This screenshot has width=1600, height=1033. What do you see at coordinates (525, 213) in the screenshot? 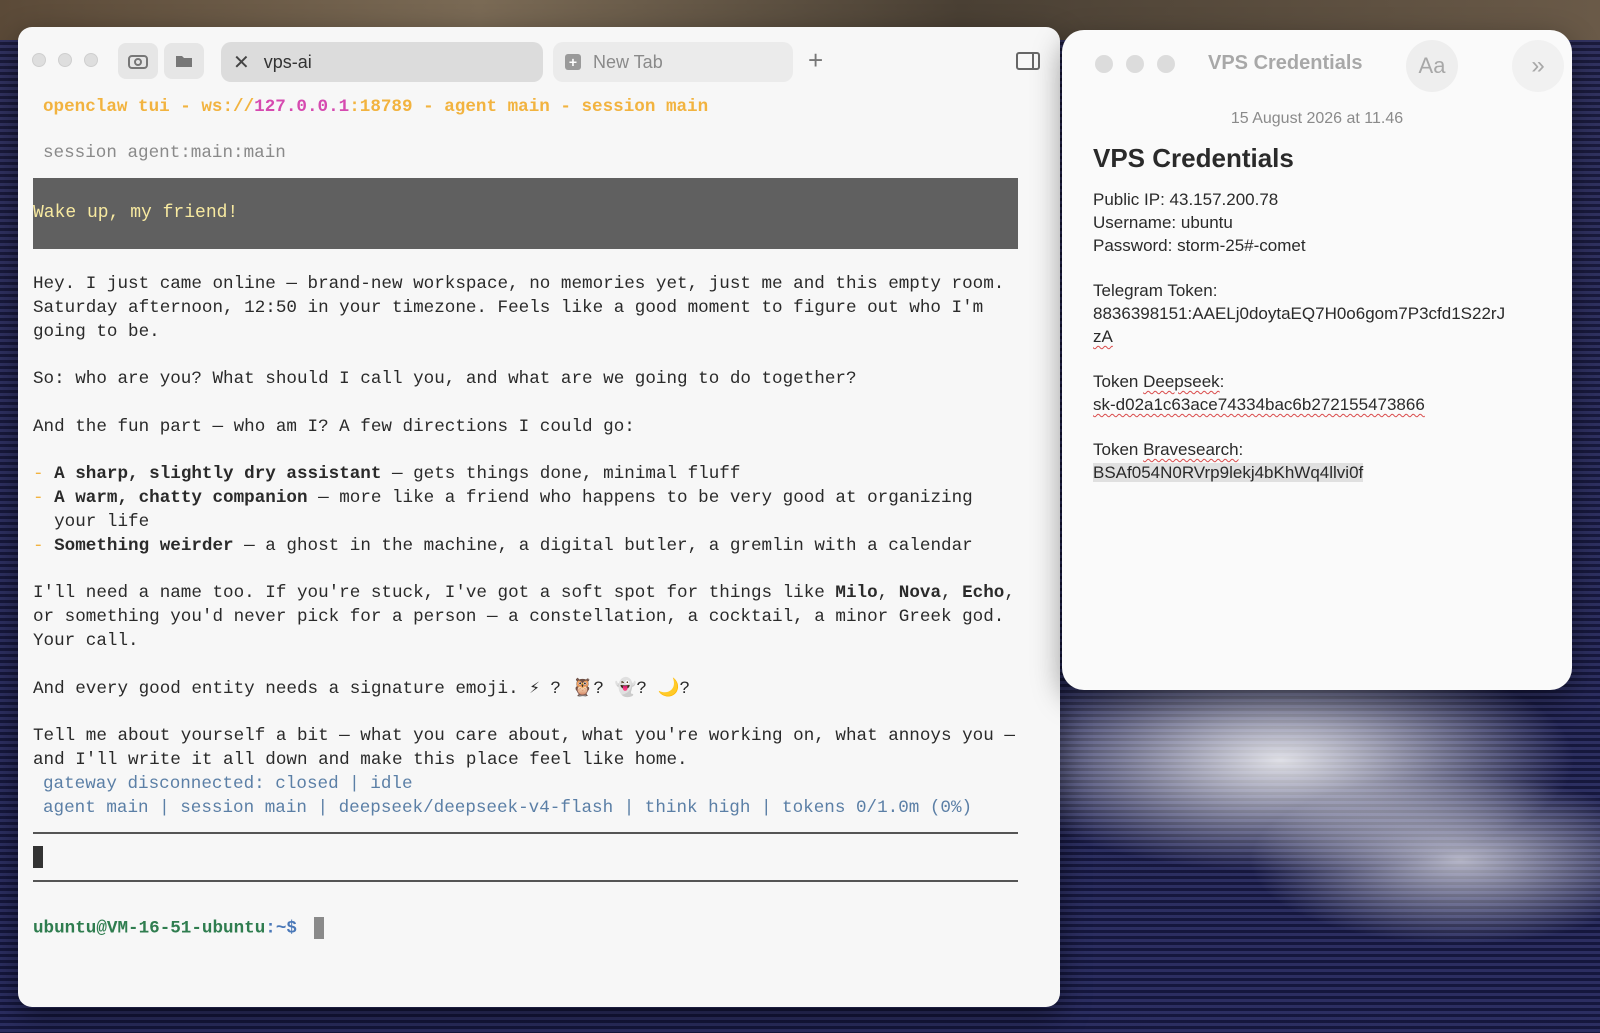
I see `user-message: Wake up, my friend!` at bounding box center [525, 213].